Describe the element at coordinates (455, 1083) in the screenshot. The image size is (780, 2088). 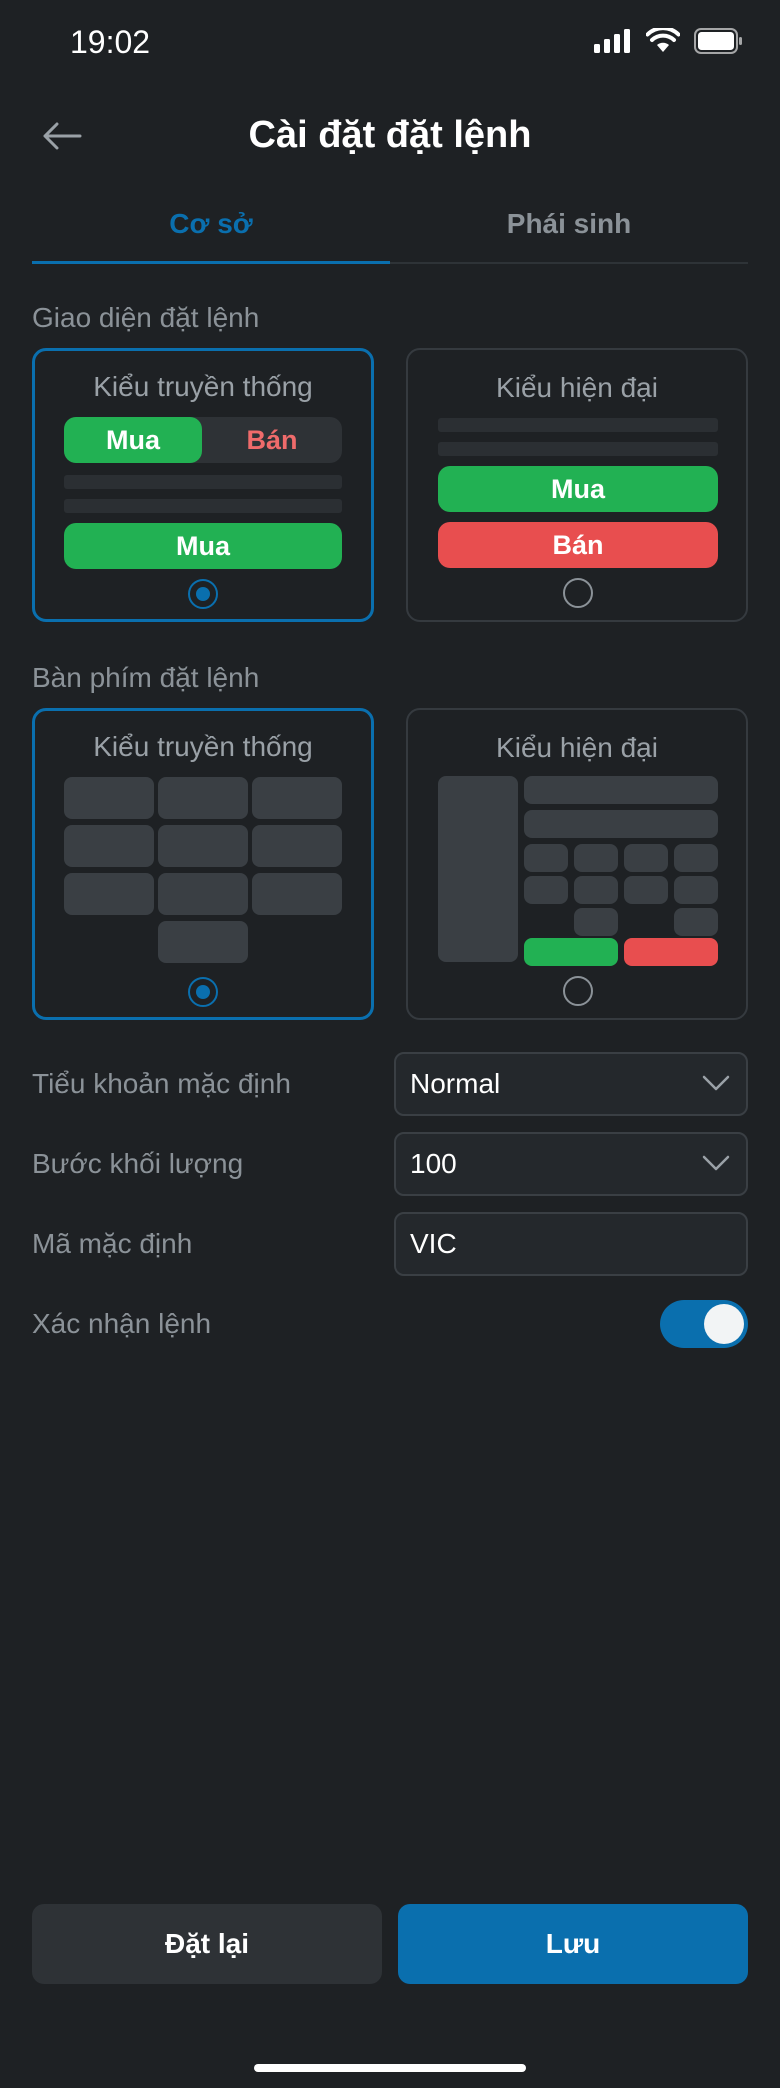
I see `sub-account-value: Normal` at that location.